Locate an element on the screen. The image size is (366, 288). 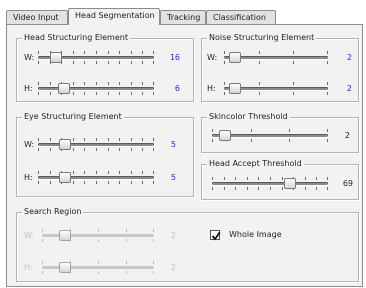
search-h-label: H: is located at coordinates (28, 267).